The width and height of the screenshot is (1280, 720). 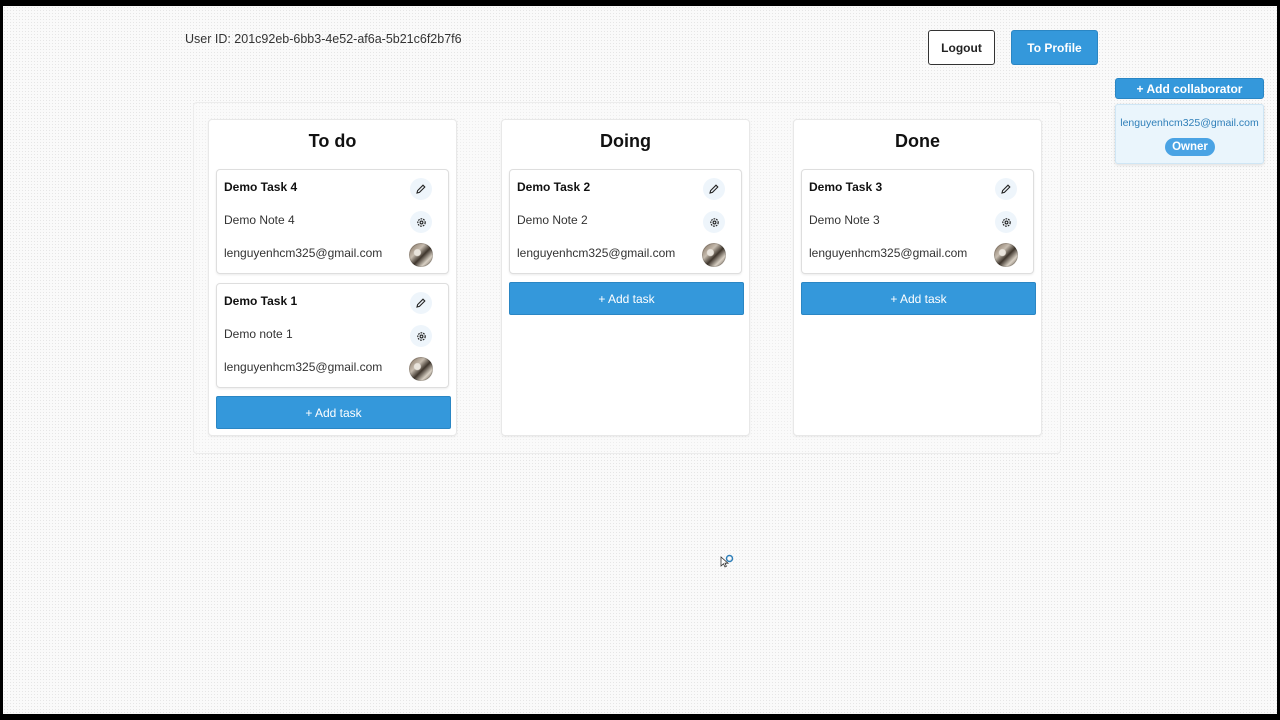 What do you see at coordinates (259, 220) in the screenshot?
I see `task-note: Demo Note 4` at bounding box center [259, 220].